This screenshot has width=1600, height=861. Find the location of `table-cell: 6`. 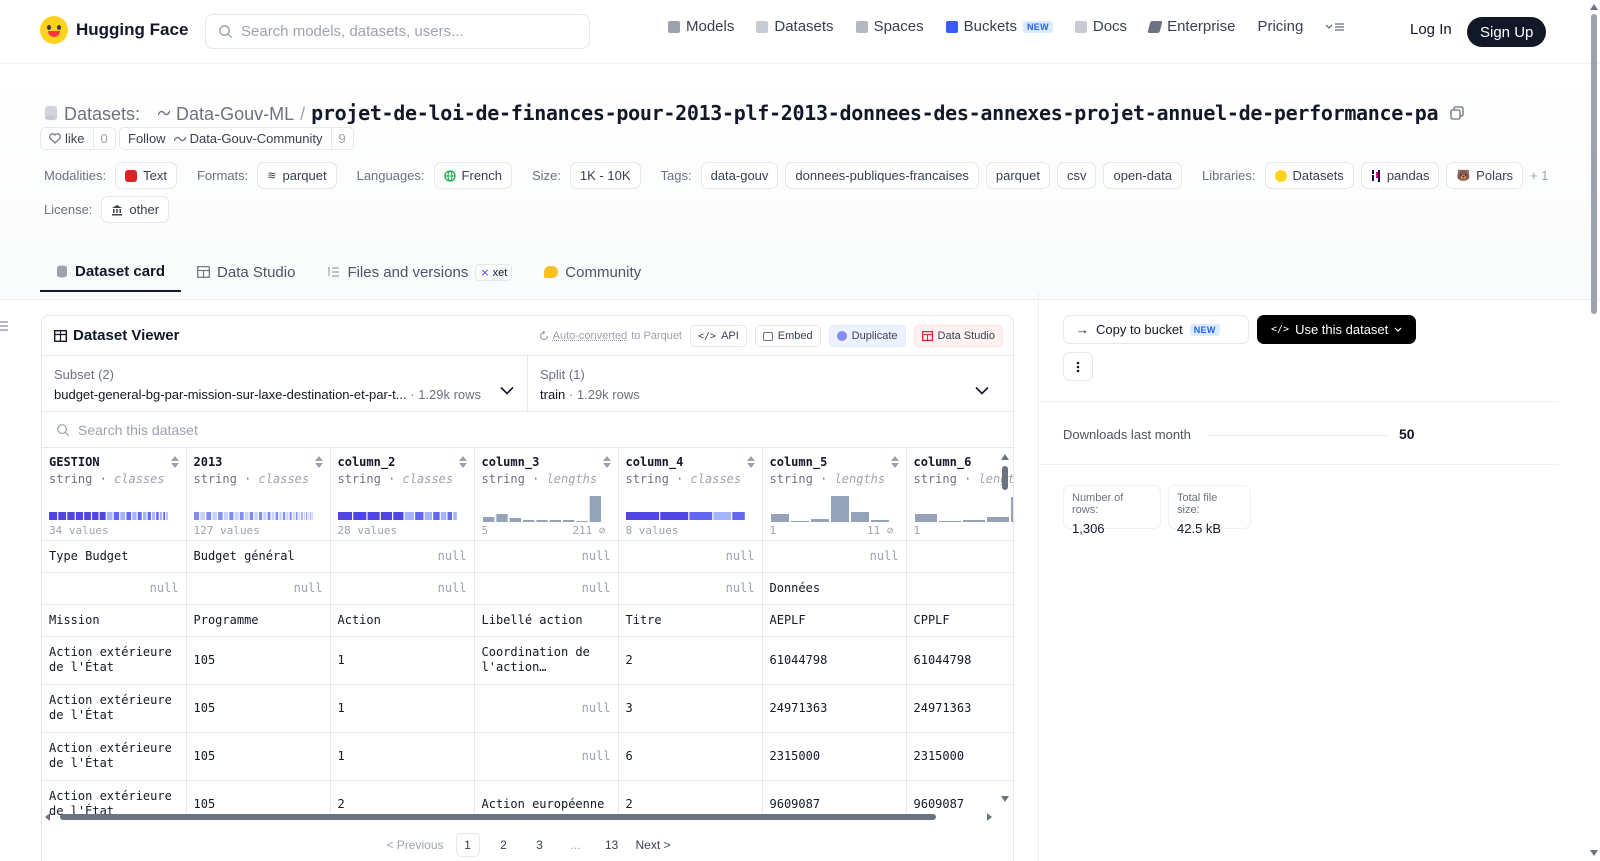

table-cell: 6 is located at coordinates (690, 756).